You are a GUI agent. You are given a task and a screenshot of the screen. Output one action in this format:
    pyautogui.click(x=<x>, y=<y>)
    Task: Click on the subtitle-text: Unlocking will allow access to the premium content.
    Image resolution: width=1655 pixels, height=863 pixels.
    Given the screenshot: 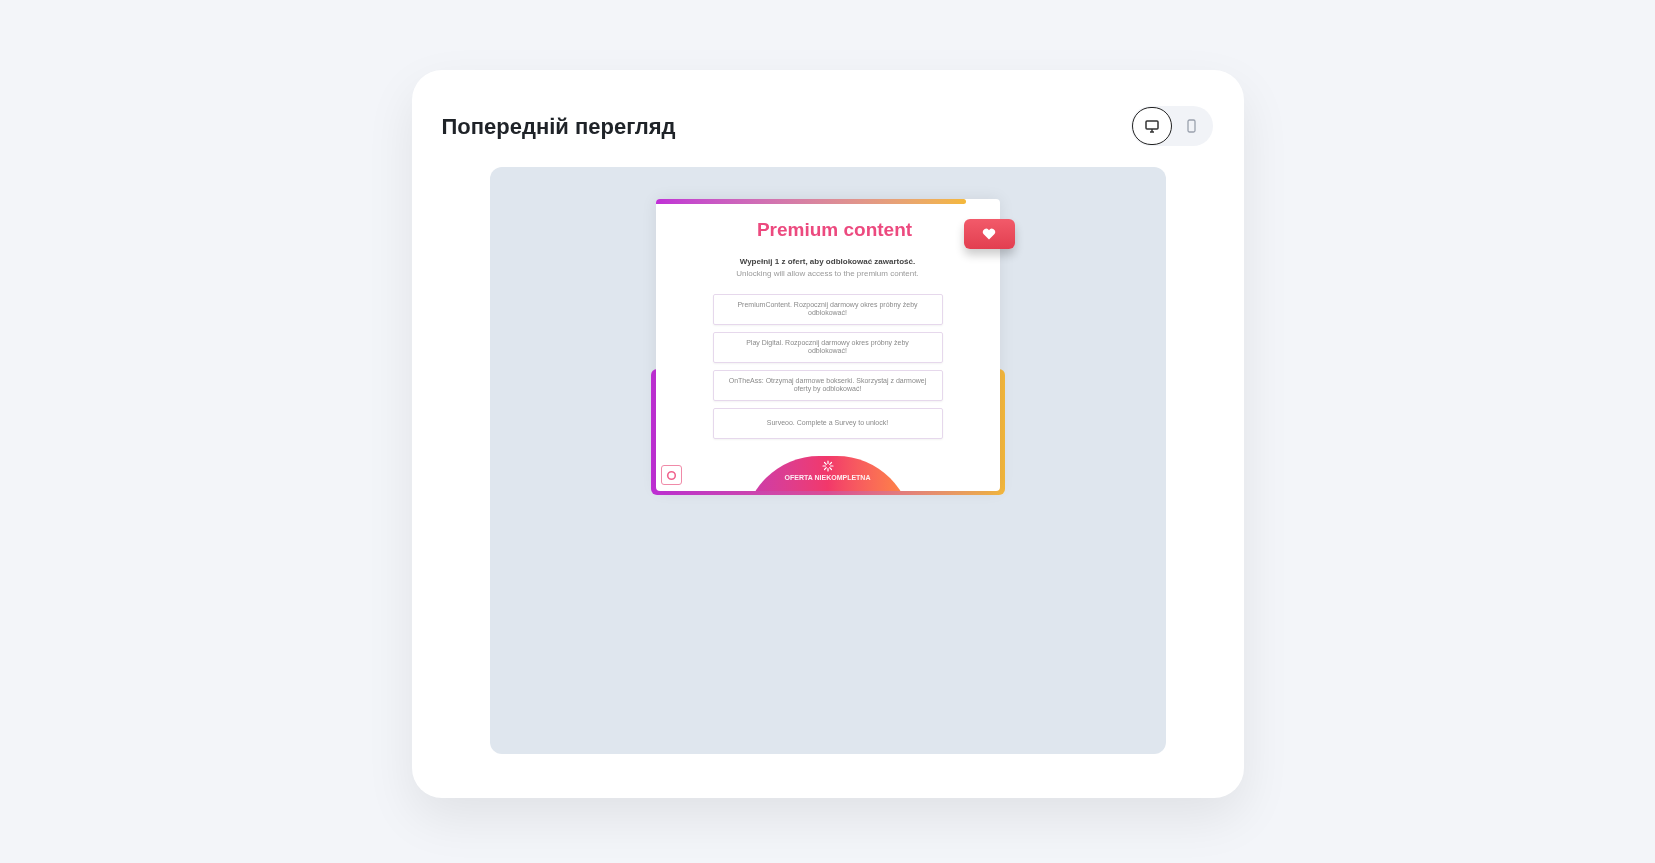 What is the action you would take?
    pyautogui.click(x=827, y=273)
    